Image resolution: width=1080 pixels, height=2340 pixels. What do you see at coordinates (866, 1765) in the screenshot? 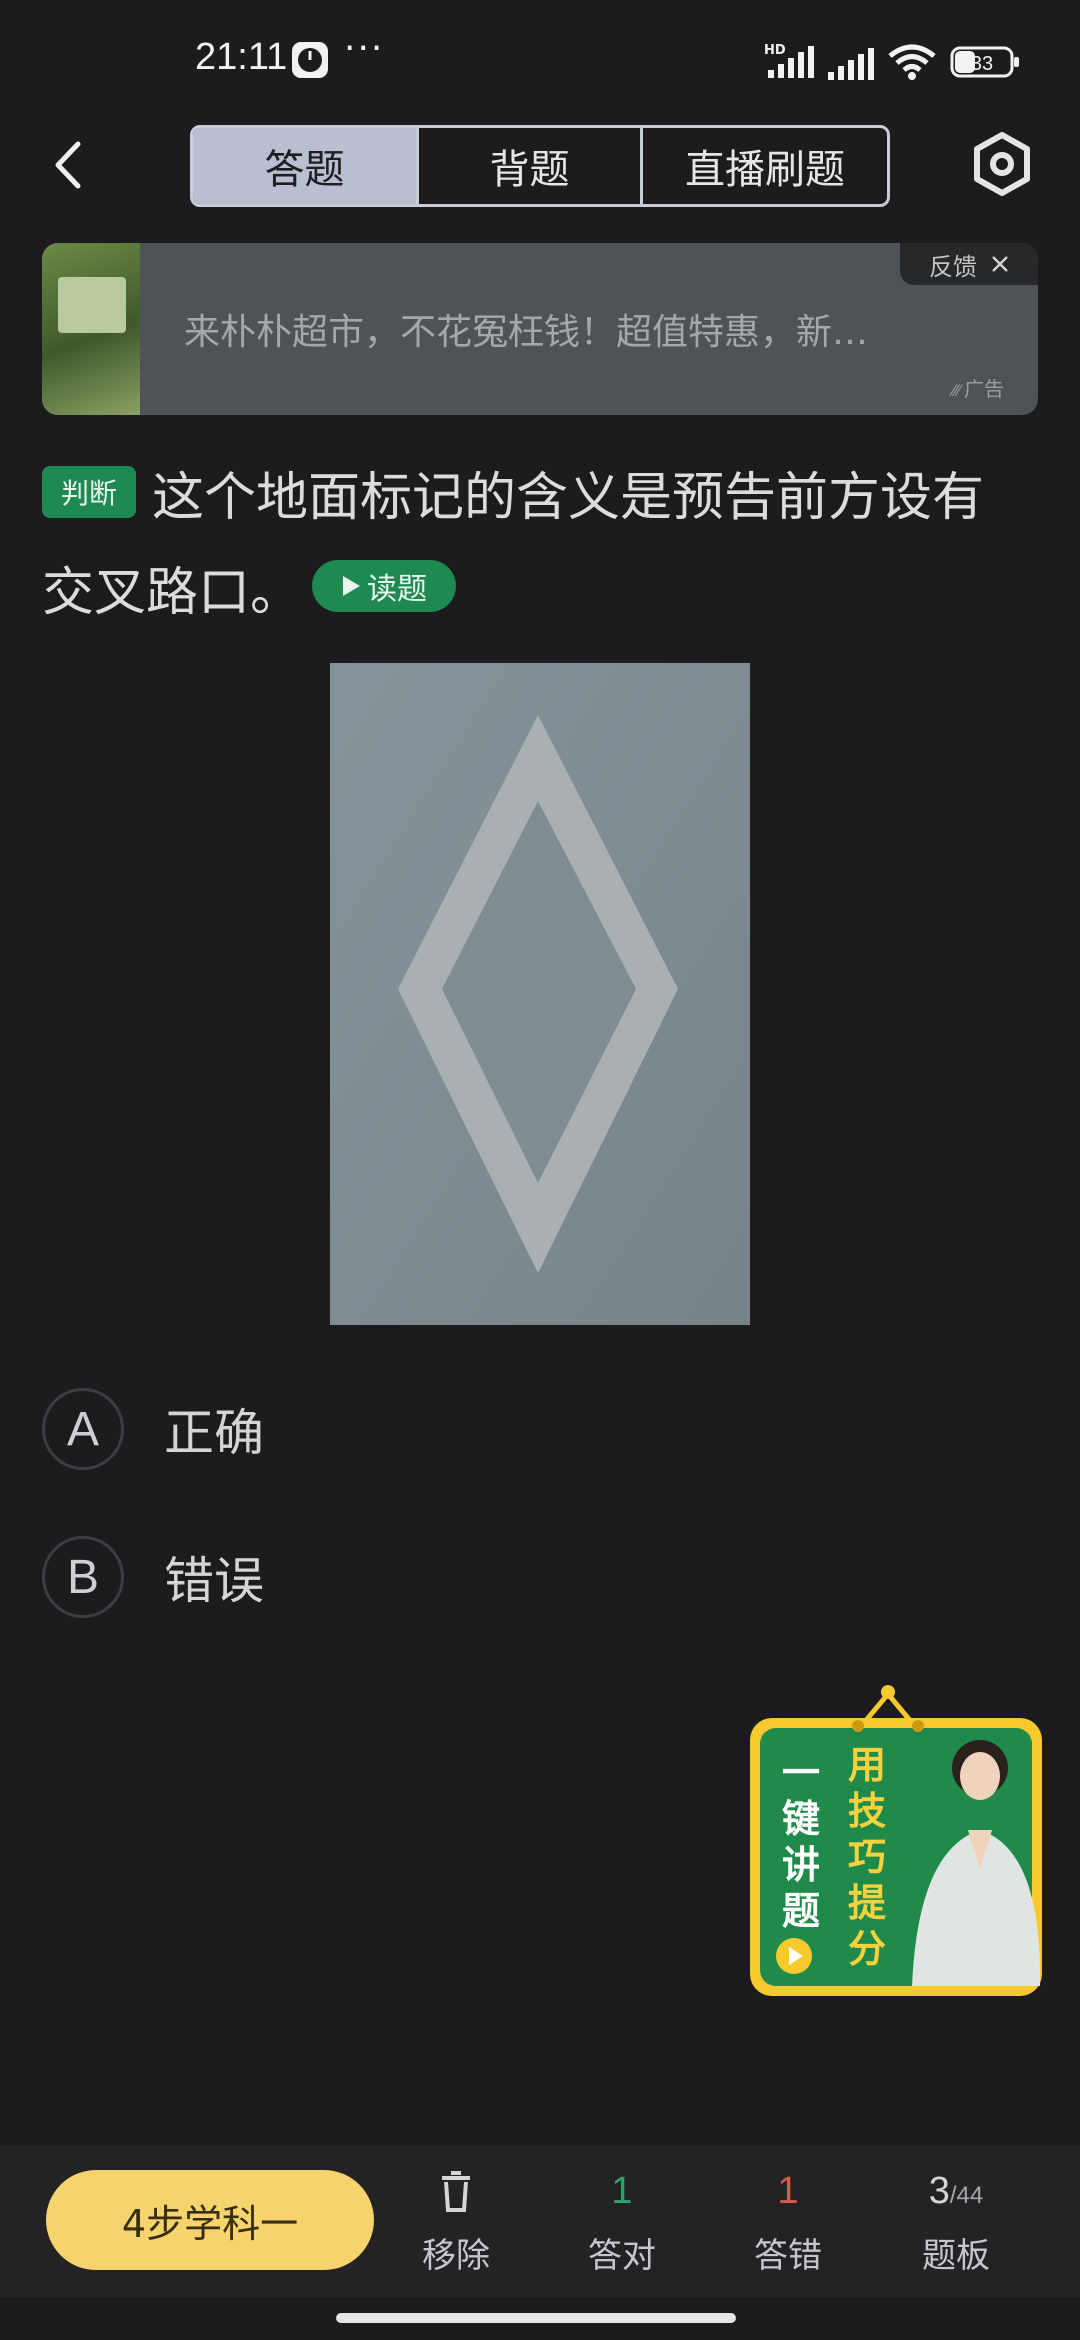
I see `promo-right-char: 用` at bounding box center [866, 1765].